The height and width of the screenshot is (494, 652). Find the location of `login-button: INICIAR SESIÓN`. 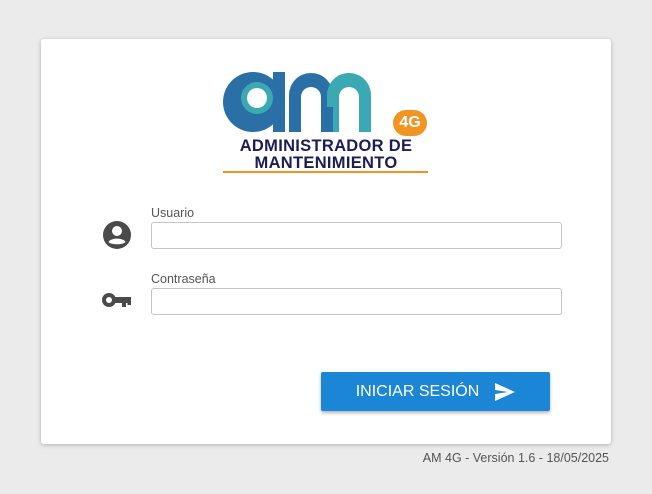

login-button: INICIAR SESIÓN is located at coordinates (435, 391).